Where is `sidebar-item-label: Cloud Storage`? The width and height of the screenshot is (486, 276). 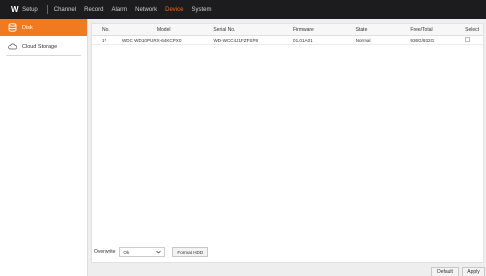 sidebar-item-label: Cloud Storage is located at coordinates (40, 46).